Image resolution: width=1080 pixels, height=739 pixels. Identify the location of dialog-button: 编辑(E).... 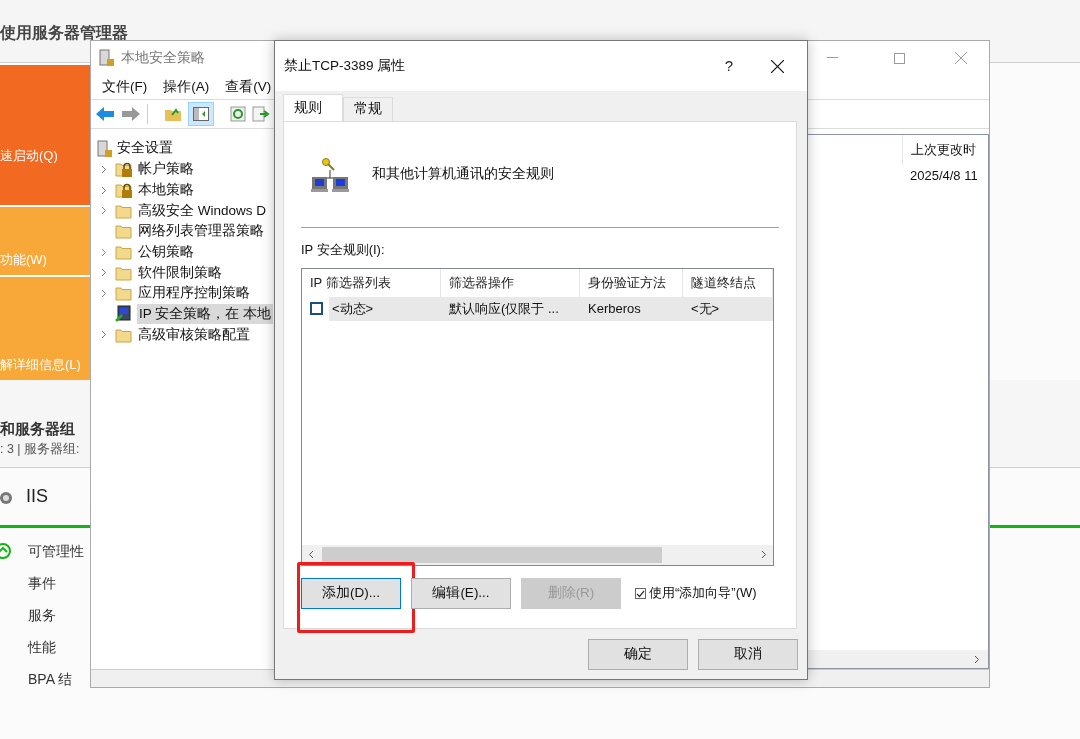
(461, 593).